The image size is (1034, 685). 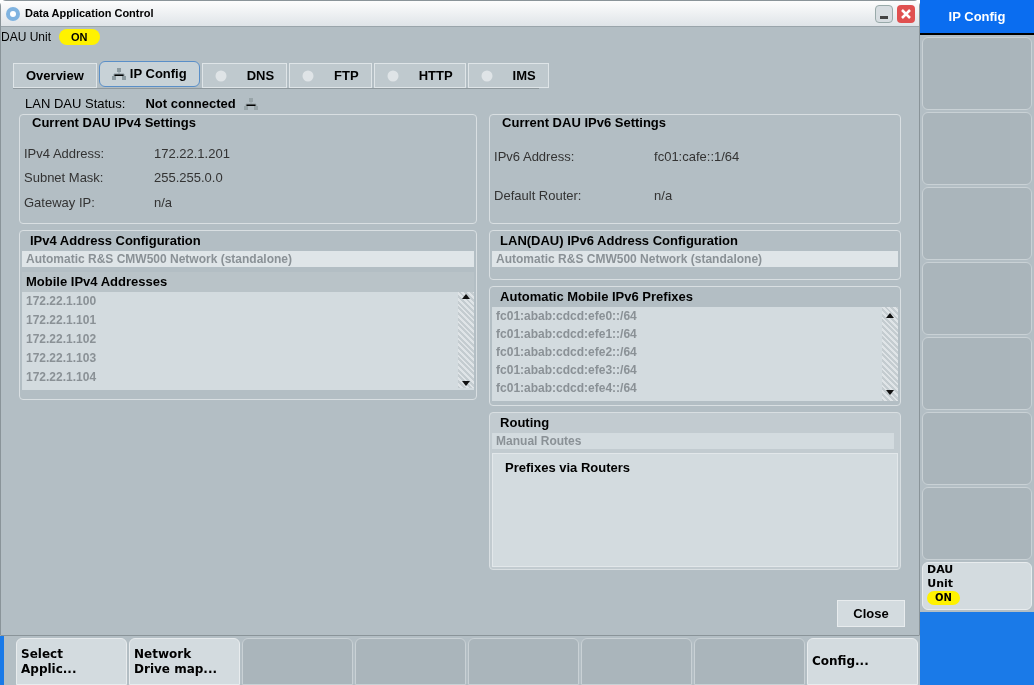 What do you see at coordinates (871, 613) in the screenshot?
I see `close-button: Close` at bounding box center [871, 613].